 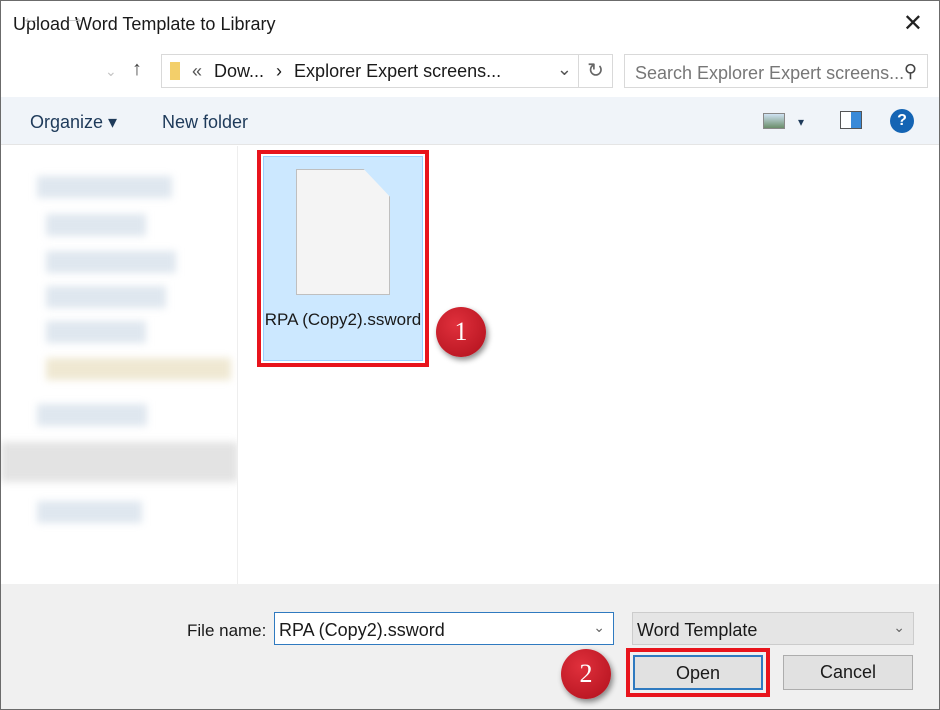 I want to click on help-icon: ?, so click(x=902, y=121).